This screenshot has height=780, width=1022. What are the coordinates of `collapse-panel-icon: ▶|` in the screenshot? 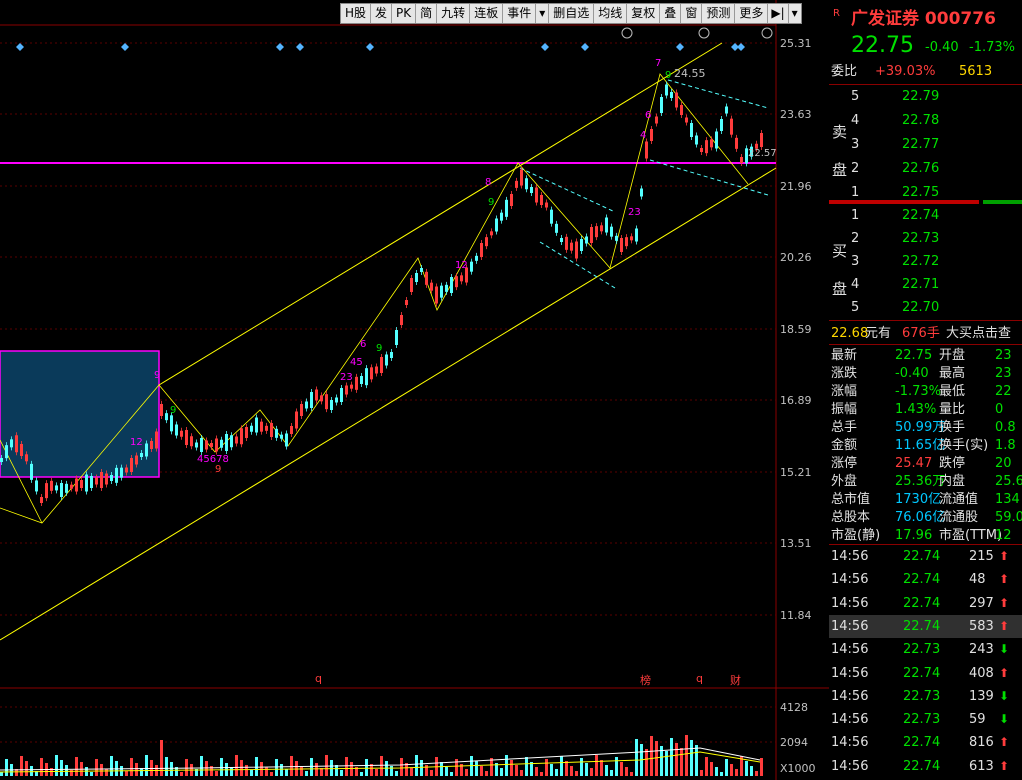 It's located at (778, 13).